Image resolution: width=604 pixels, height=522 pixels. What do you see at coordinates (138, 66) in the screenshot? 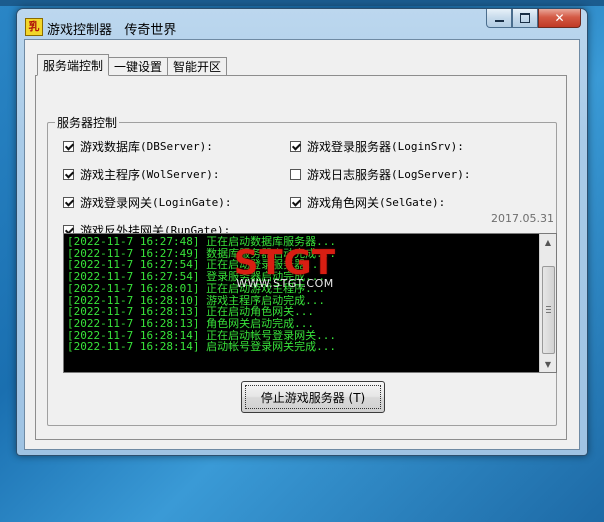
I see `tab-one-click-setup: 一键设置` at bounding box center [138, 66].